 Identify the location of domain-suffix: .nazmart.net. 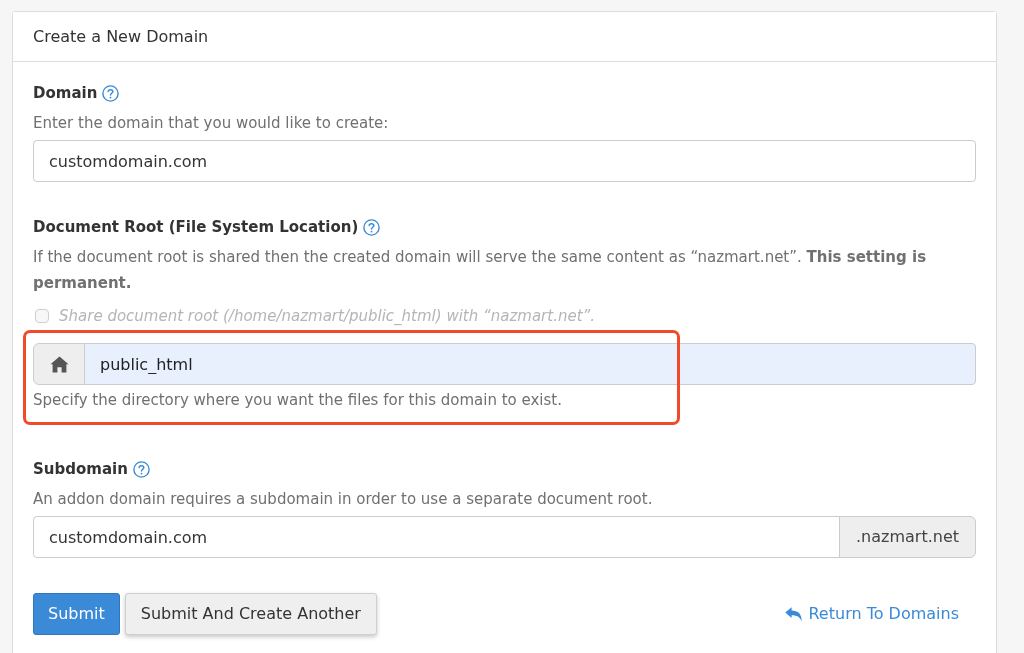
(907, 537).